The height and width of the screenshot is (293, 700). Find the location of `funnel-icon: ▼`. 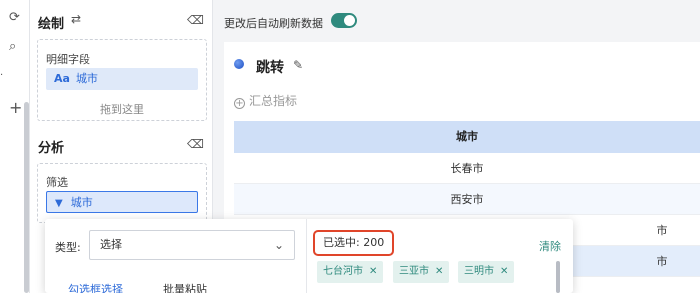

funnel-icon: ▼ is located at coordinates (59, 203).